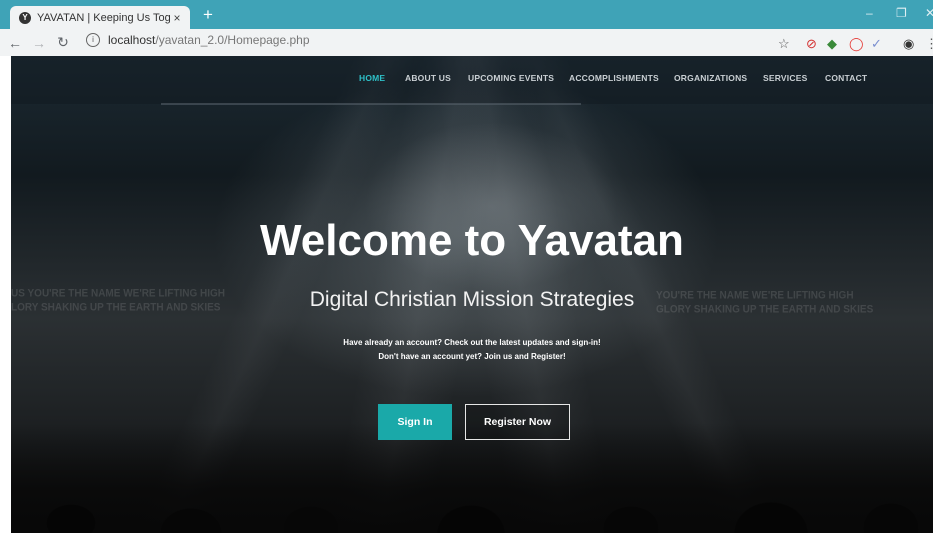 The width and height of the screenshot is (933, 533). I want to click on nav-organizations: ORGANIZATIONS, so click(710, 78).